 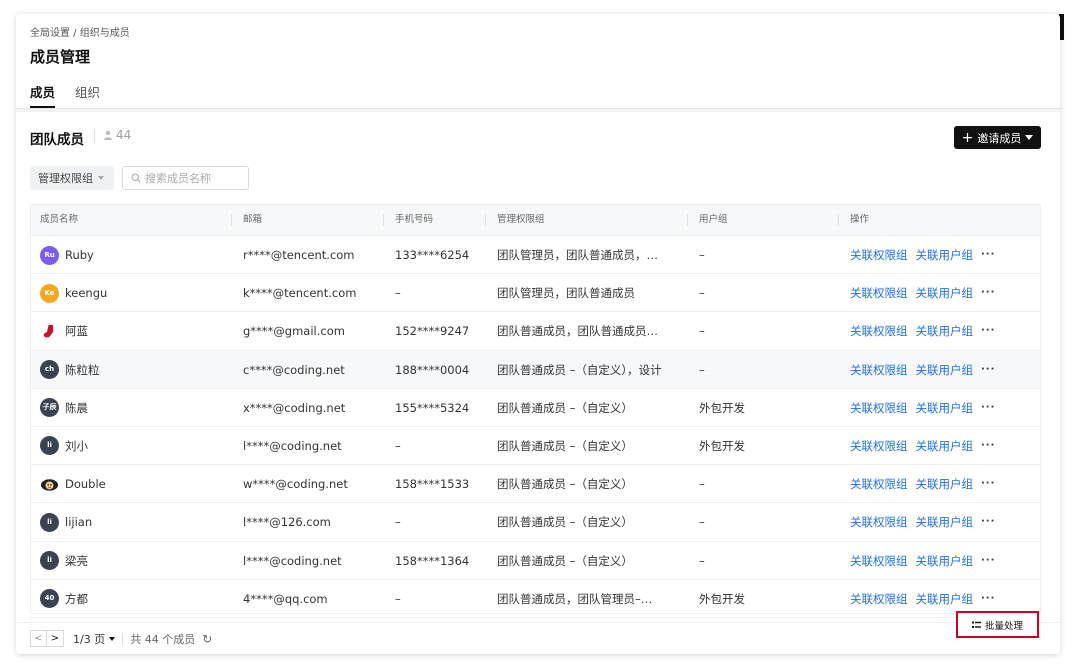 What do you see at coordinates (80, 31) in the screenshot?
I see `breadcrumb: 全局设置 / 组织与成员` at bounding box center [80, 31].